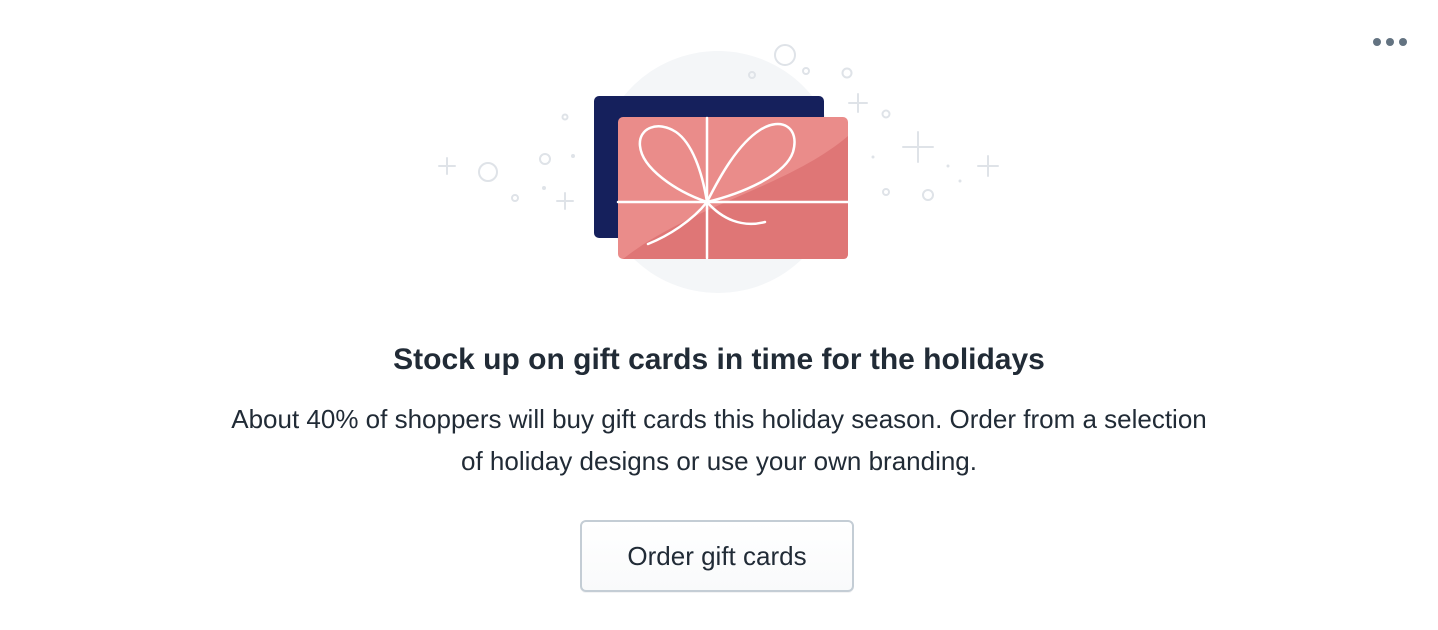 Image resolution: width=1438 pixels, height=630 pixels. Describe the element at coordinates (717, 556) in the screenshot. I see `order-gift-cards-button: Order gift cards` at that location.